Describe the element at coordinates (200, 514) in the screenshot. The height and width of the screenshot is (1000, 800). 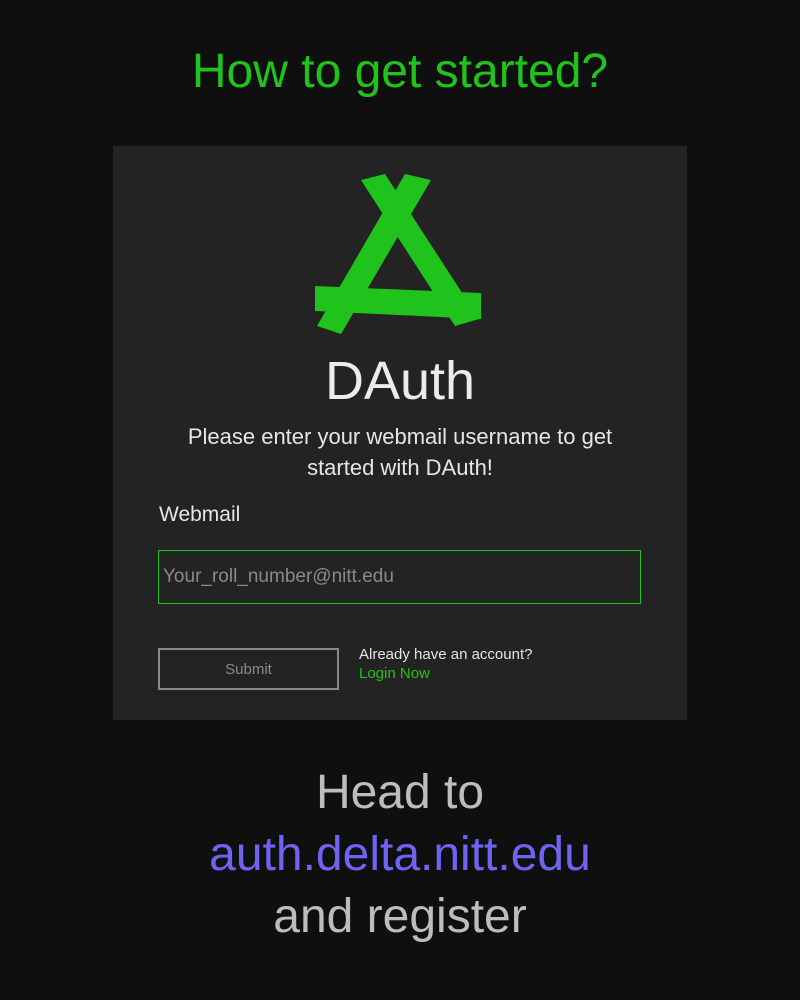
I see `webmail-label: Webmail` at that location.